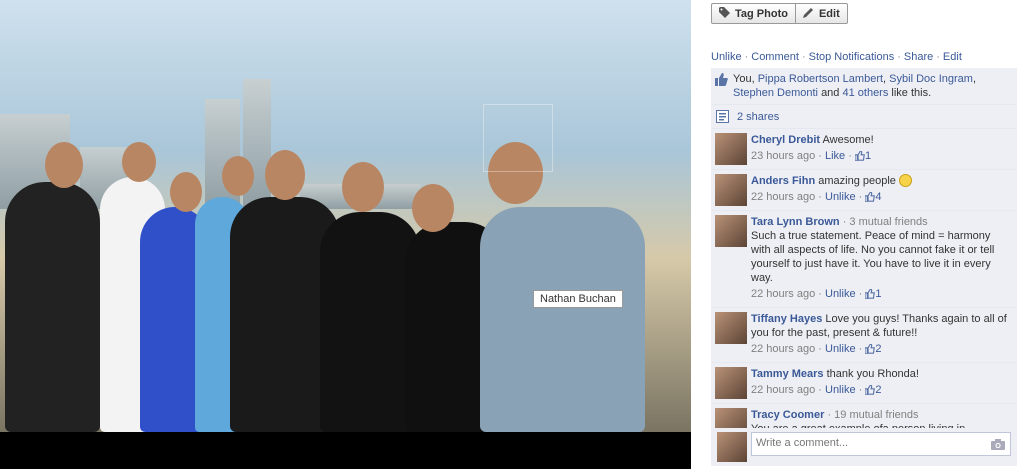 The width and height of the screenshot is (1024, 469). I want to click on likes-and: and, so click(830, 93).